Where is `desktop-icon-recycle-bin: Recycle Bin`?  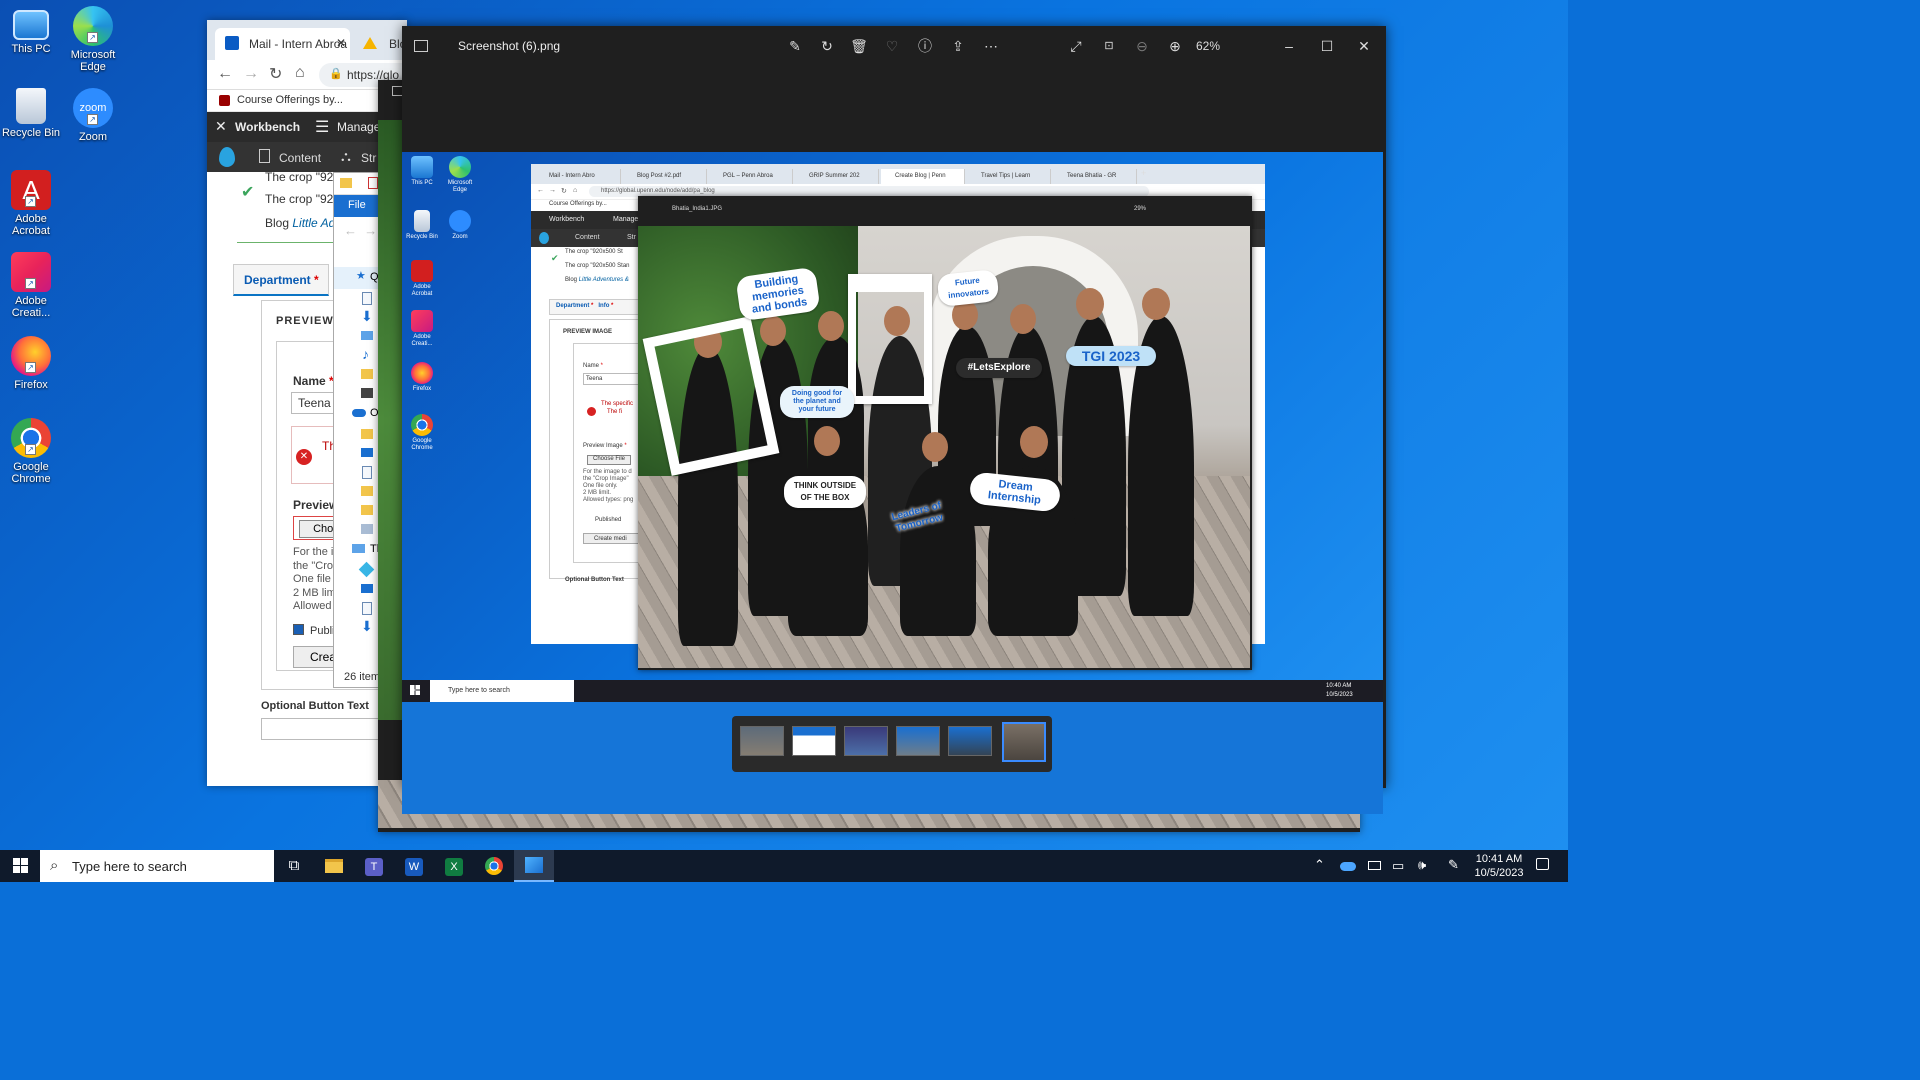
desktop-icon-recycle-bin: Recycle Bin is located at coordinates (31, 113).